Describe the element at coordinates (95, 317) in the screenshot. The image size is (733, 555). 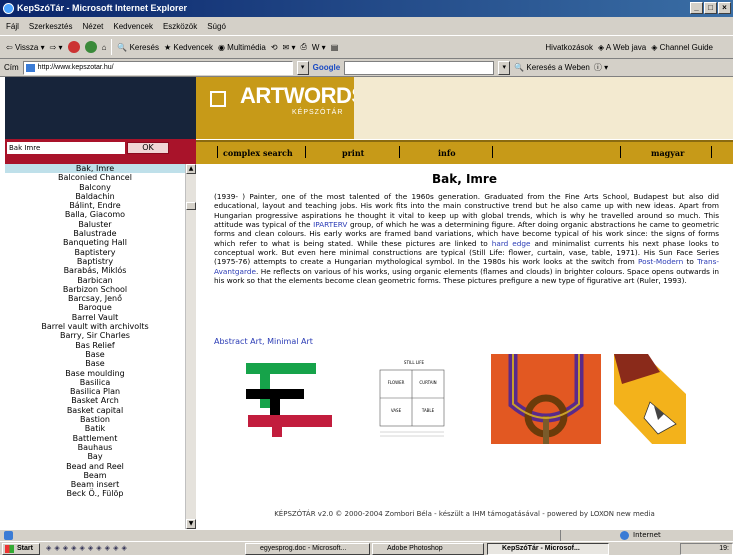
I see `term-list-item: Barrel Vault` at that location.